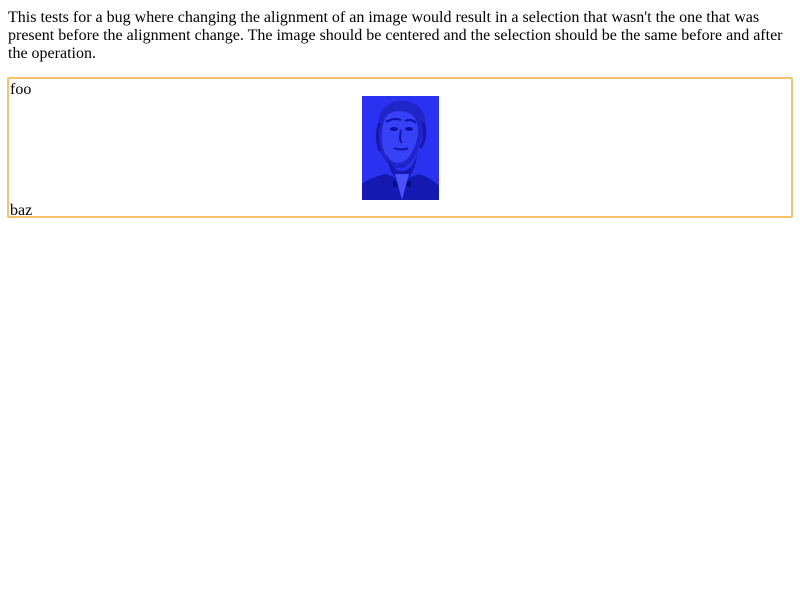 The width and height of the screenshot is (800, 600). What do you see at coordinates (20, 90) in the screenshot?
I see `editor-top-text: foo` at bounding box center [20, 90].